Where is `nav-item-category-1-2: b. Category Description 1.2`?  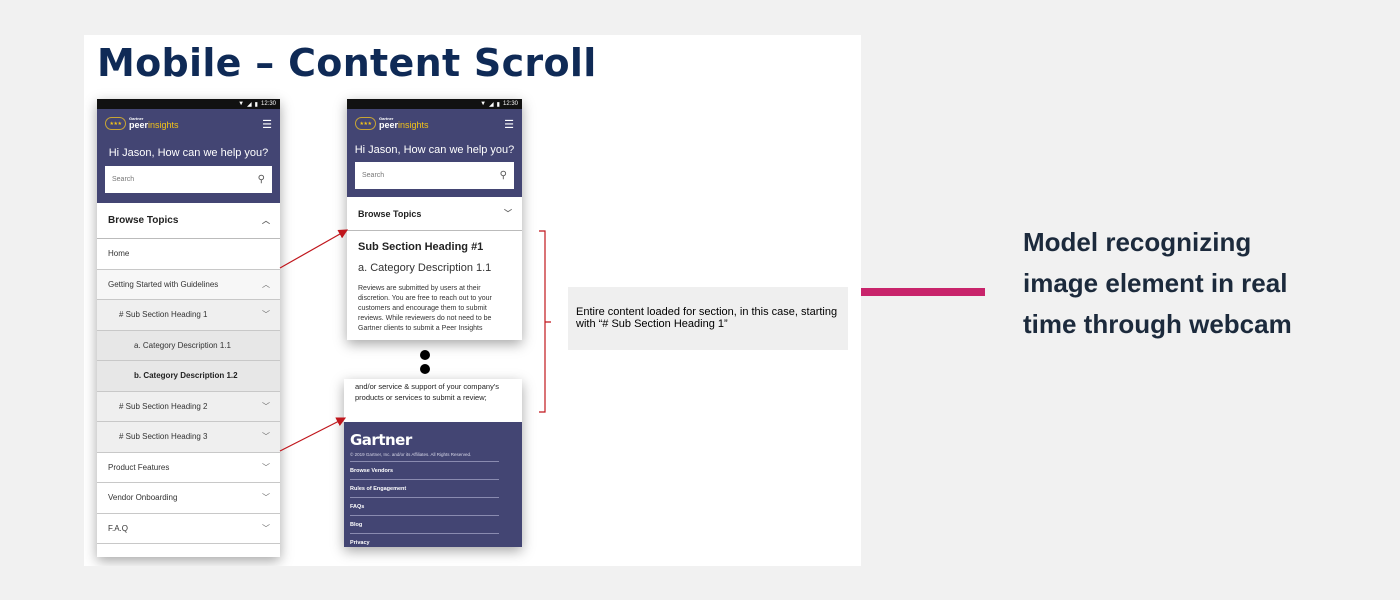
nav-item-category-1-2: b. Category Description 1.2 is located at coordinates (188, 376).